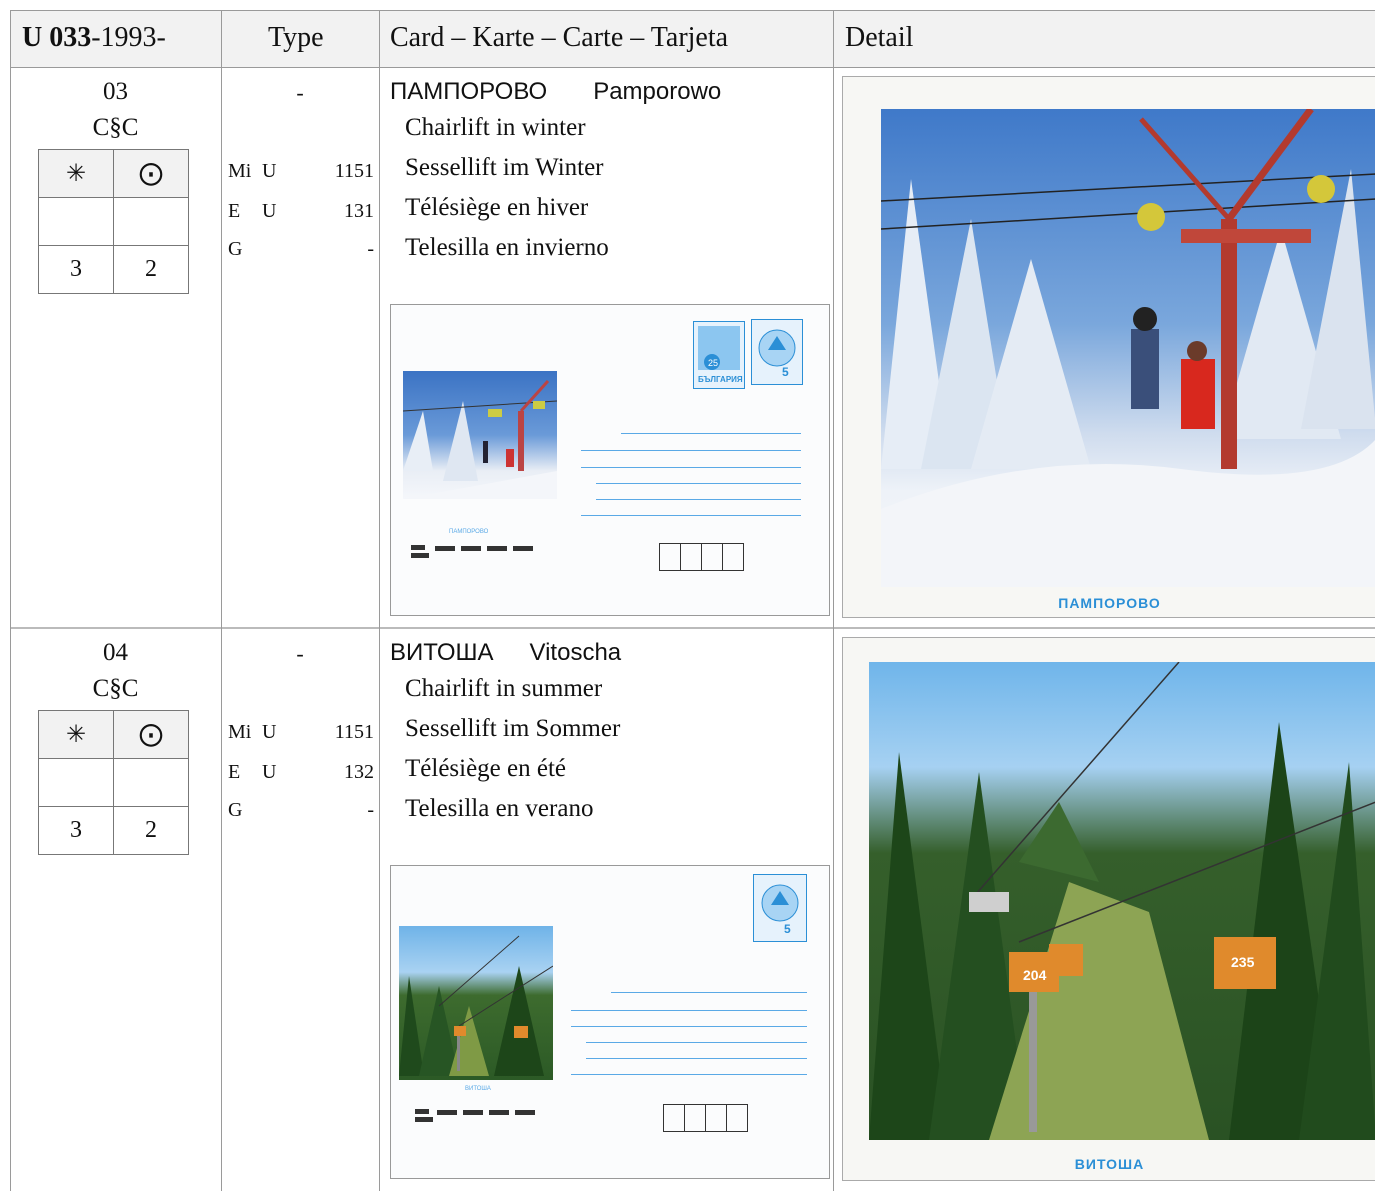 The width and height of the screenshot is (1375, 1191). I want to click on detail-caption: ПАМПОРОВО, so click(1109, 603).